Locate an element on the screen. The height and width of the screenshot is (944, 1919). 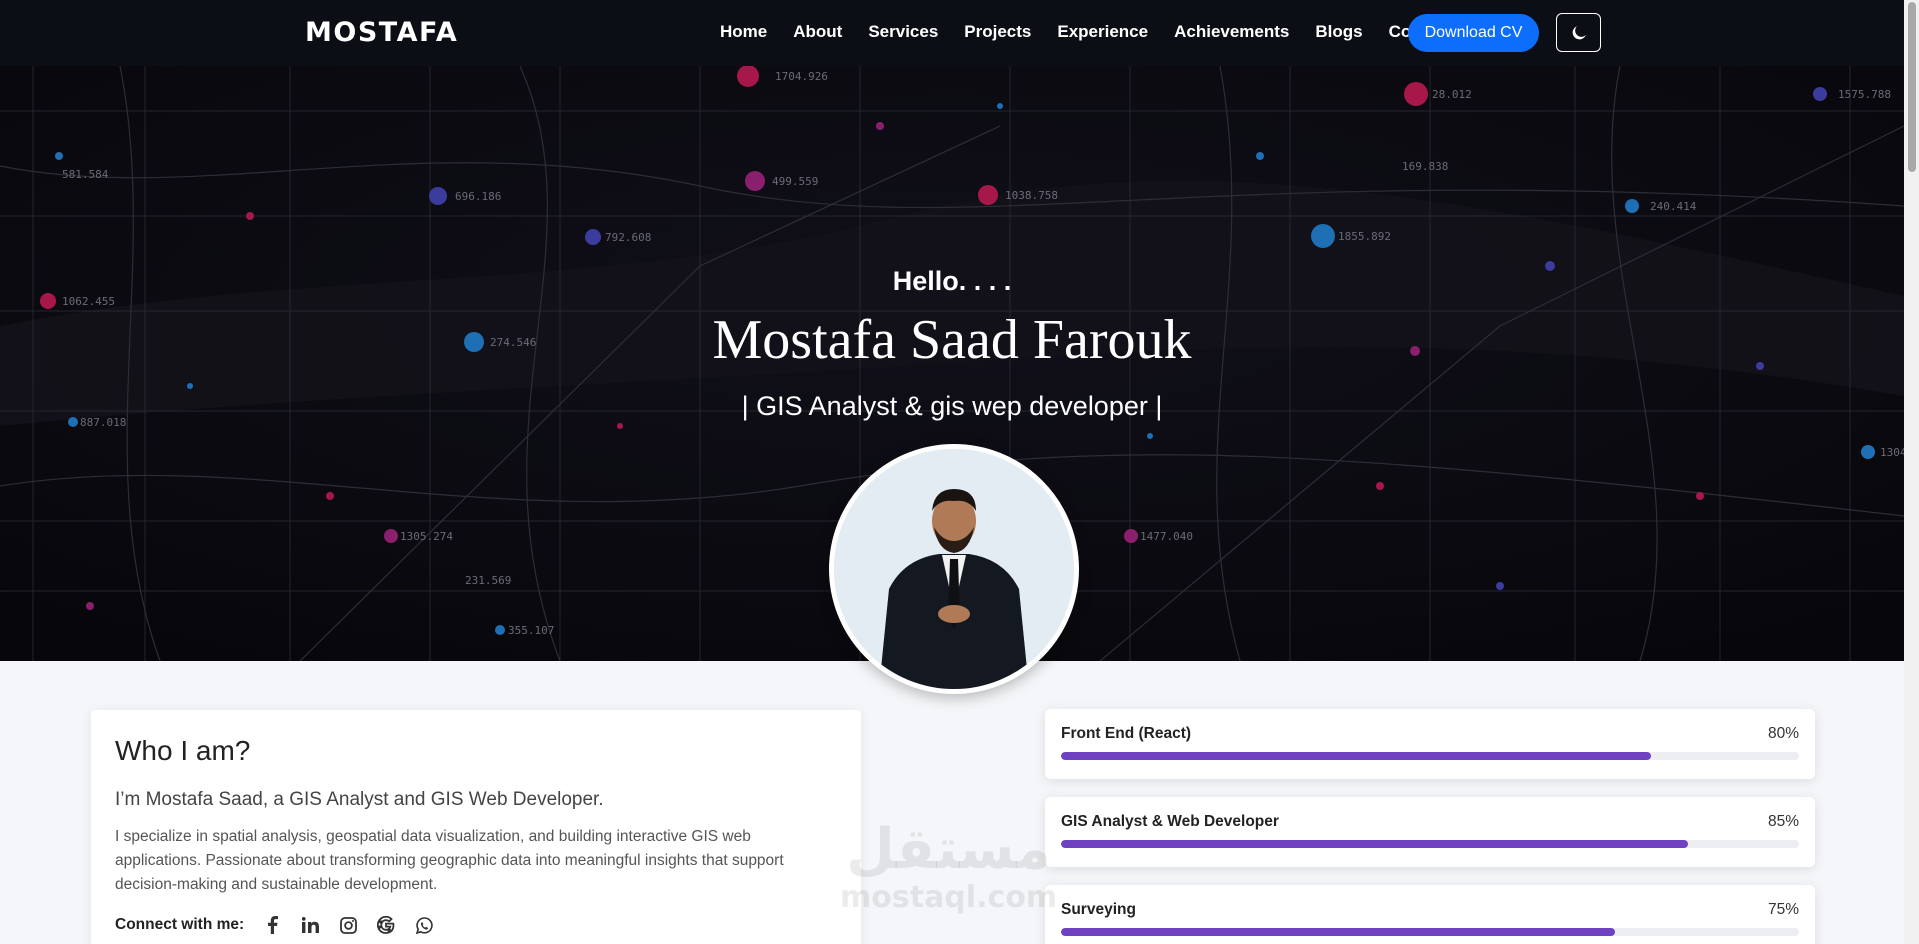
map-label: 1855.892 is located at coordinates (1364, 236).